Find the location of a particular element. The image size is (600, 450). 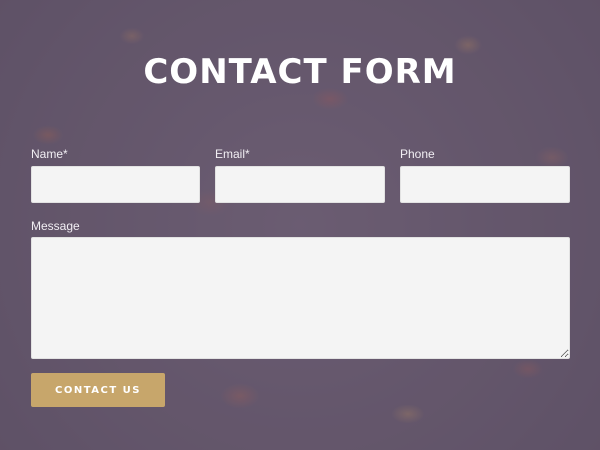

contact-us-button: CONTACT US is located at coordinates (98, 390).